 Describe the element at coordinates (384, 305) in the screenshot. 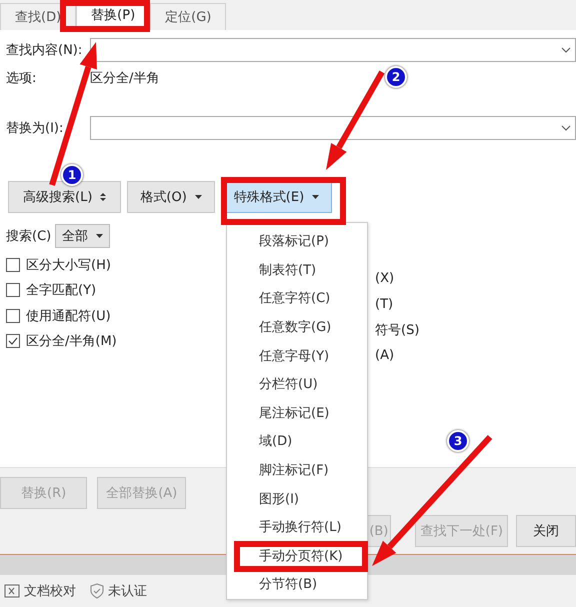

I see `option-label: (T)` at that location.